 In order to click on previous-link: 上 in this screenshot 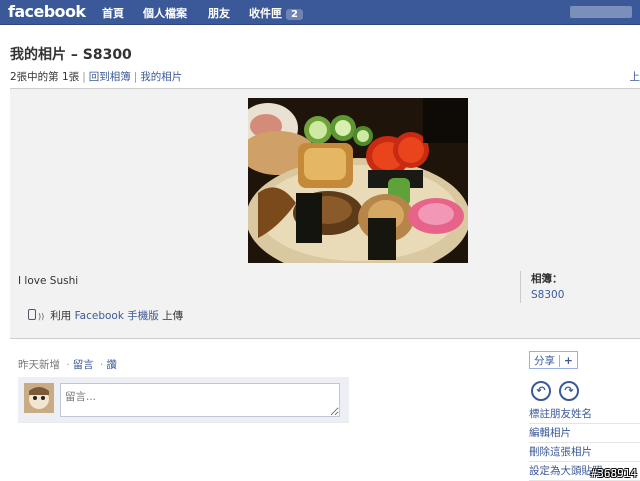, I will do `click(635, 76)`.